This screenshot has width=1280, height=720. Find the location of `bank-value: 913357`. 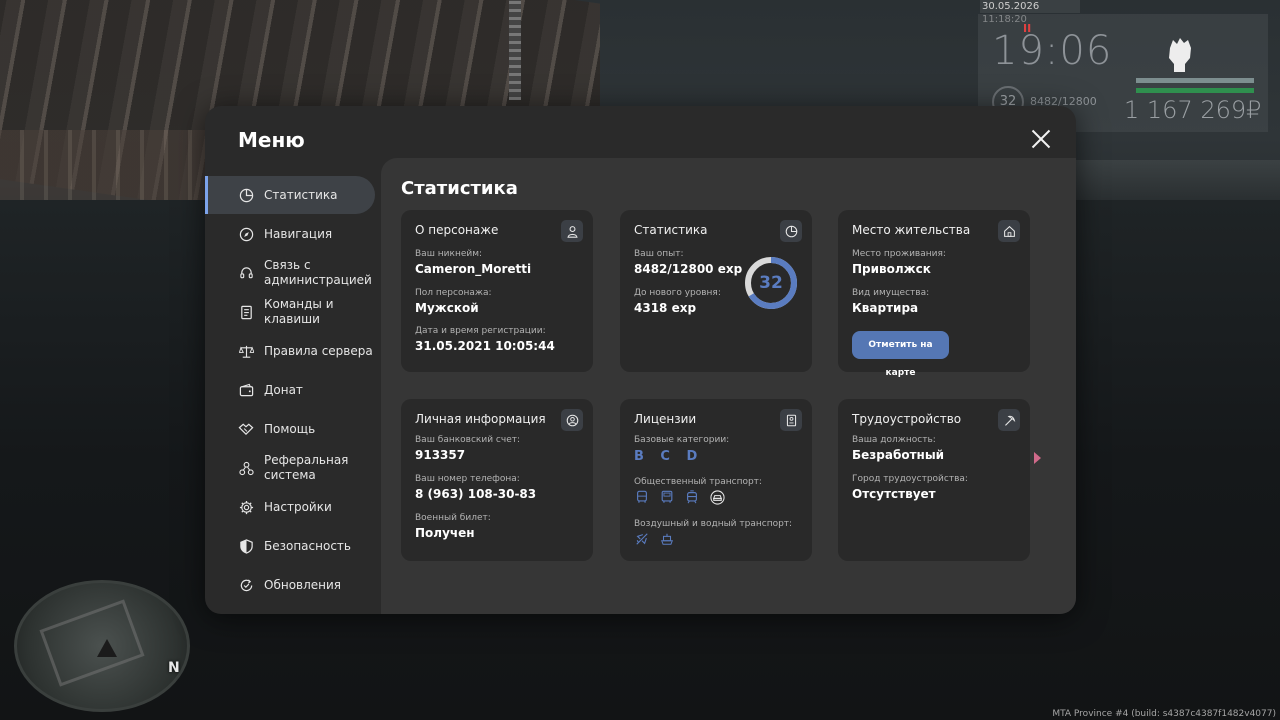

bank-value: 913357 is located at coordinates (440, 455).